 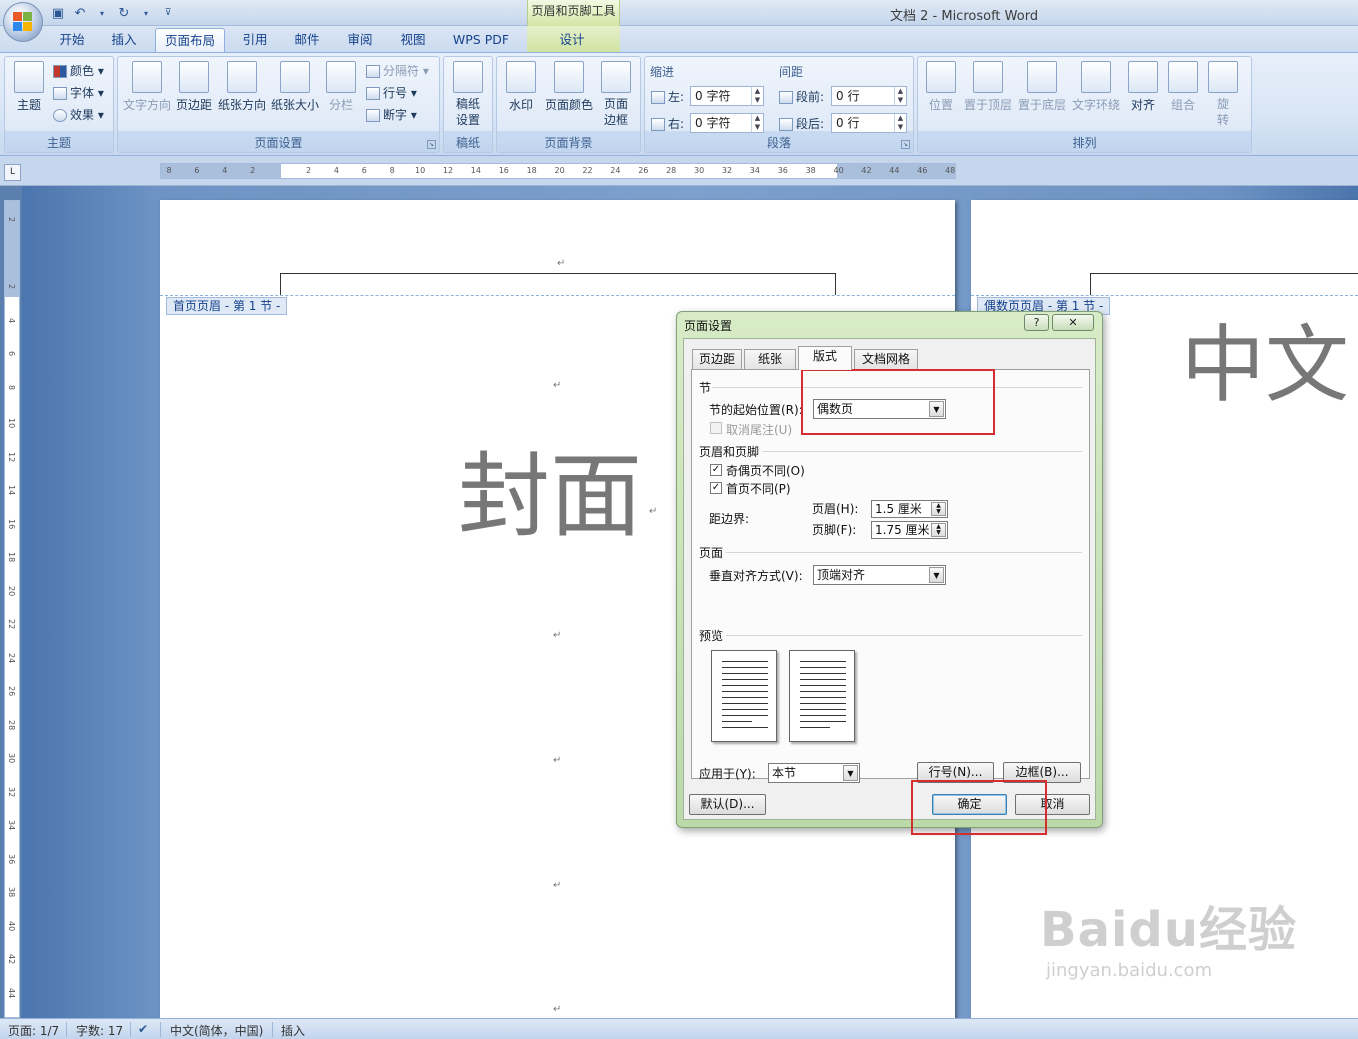 What do you see at coordinates (11, 892) in the screenshot?
I see `ruler-number: 38` at bounding box center [11, 892].